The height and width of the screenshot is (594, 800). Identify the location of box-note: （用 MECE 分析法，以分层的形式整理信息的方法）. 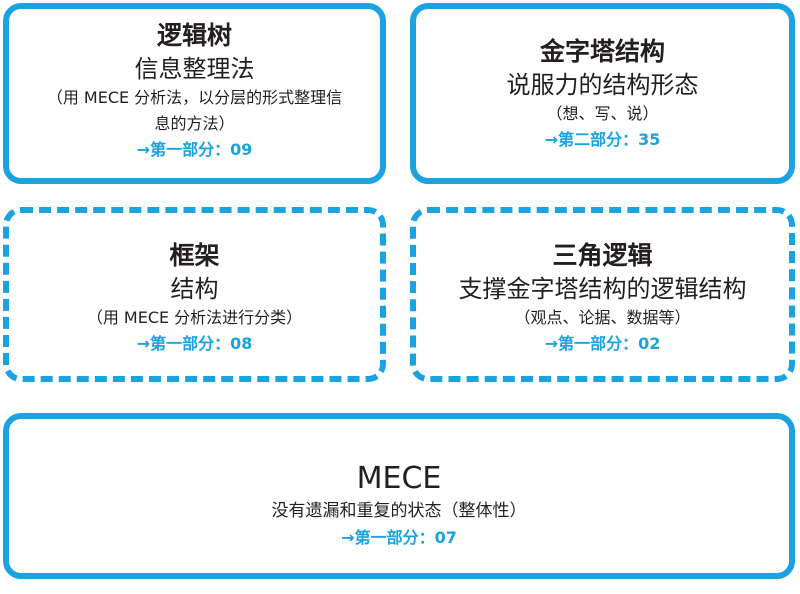
(194, 110).